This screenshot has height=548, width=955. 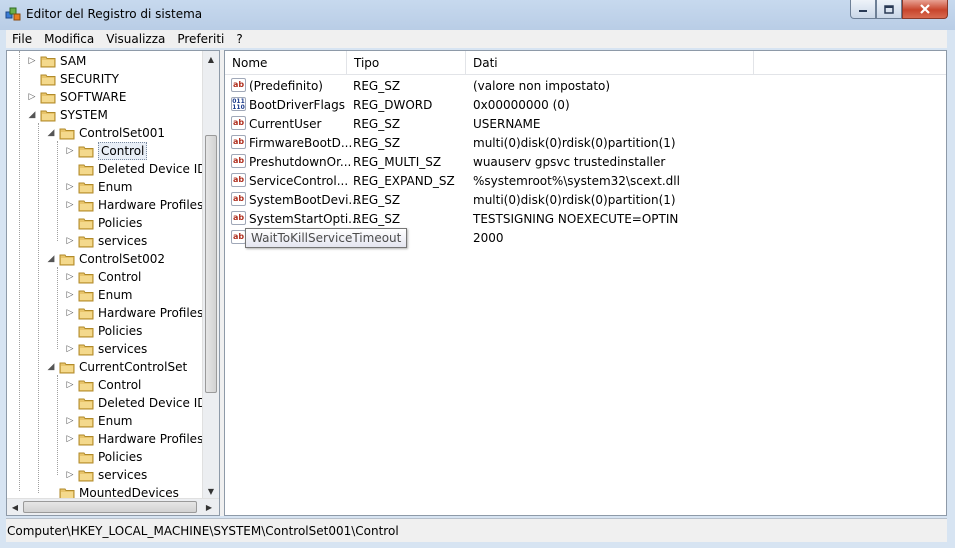 I want to click on value-data: TESTSIGNING NOEXECUTE=OPTIN, so click(x=576, y=219).